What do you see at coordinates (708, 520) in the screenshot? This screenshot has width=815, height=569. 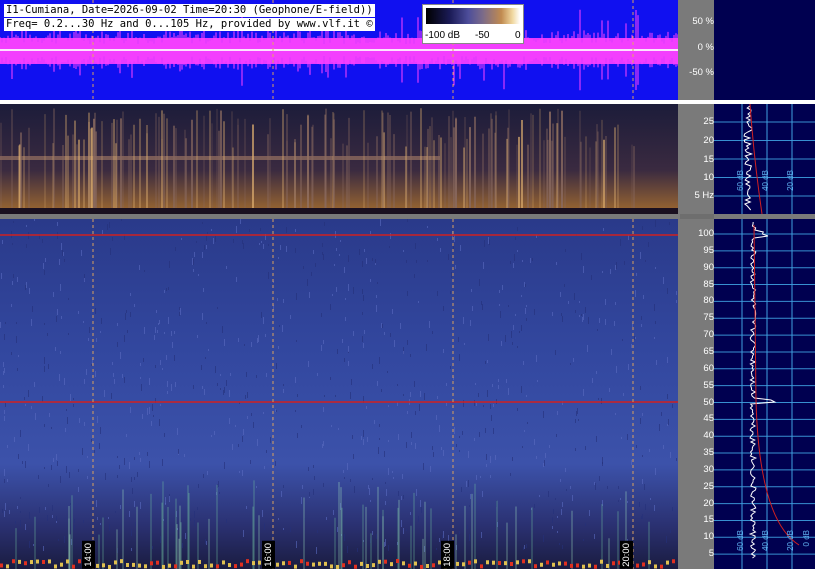 I see `full-freq-tick: 15` at bounding box center [708, 520].